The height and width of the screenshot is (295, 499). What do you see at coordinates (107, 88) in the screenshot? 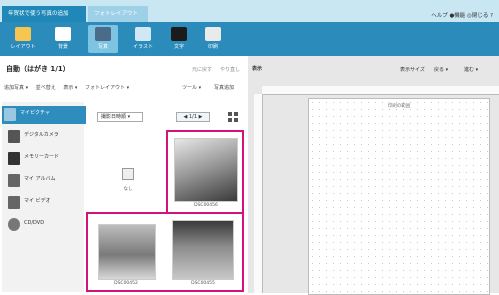
I see `menu-photo-layout: フォトレイアウト ▾` at bounding box center [107, 88].